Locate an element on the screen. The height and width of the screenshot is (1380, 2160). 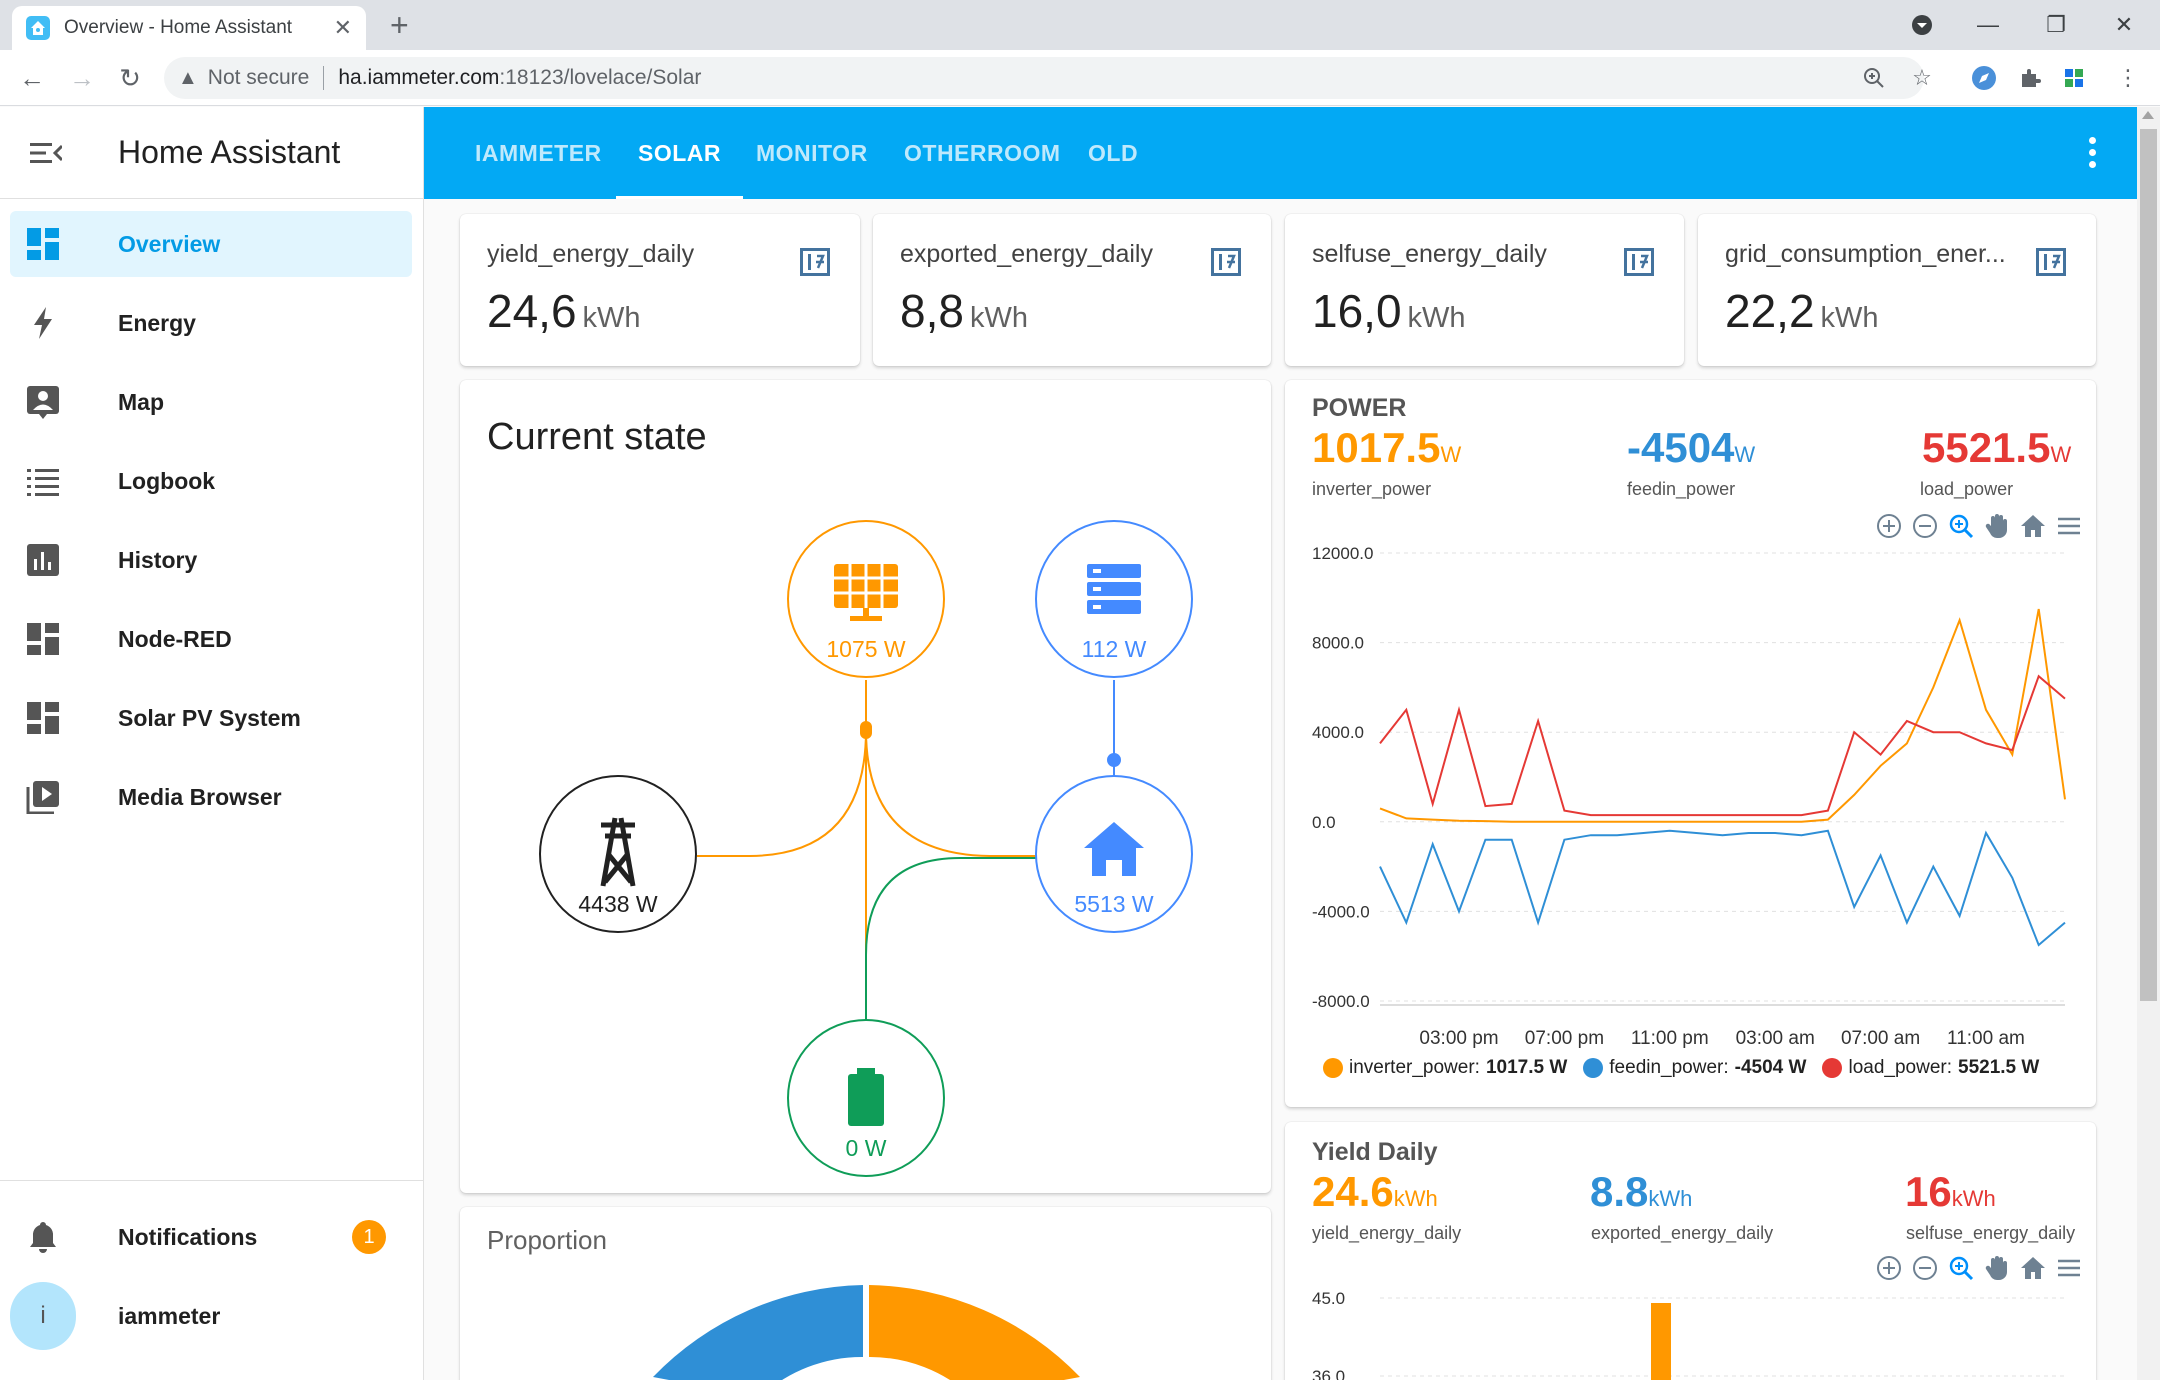
sidebar-item-label: iammeter is located at coordinates (169, 1315).